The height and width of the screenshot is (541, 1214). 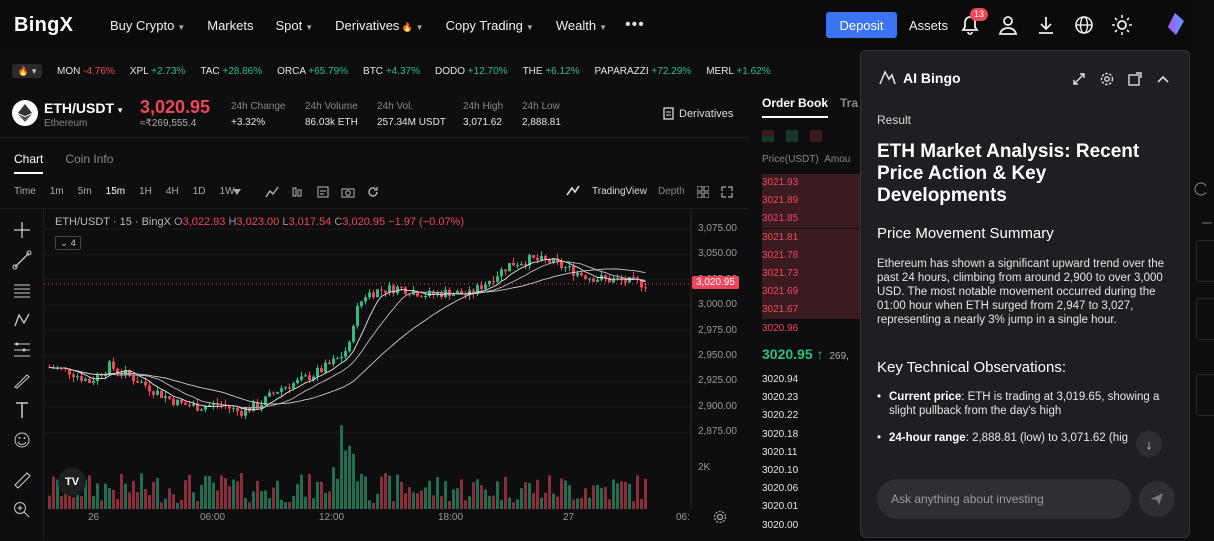 What do you see at coordinates (812, 292) in the screenshot?
I see `ask-row: 3021.69` at bounding box center [812, 292].